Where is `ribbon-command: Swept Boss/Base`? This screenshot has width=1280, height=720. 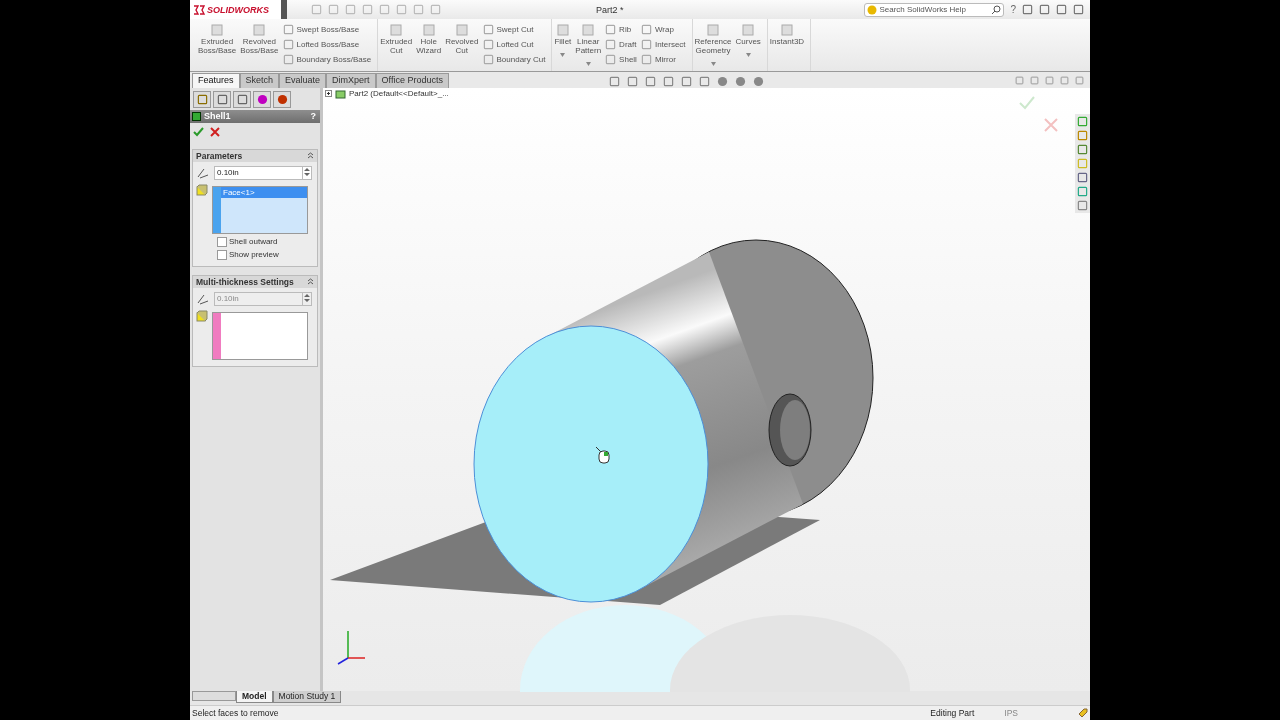 ribbon-command: Swept Boss/Base is located at coordinates (327, 29).